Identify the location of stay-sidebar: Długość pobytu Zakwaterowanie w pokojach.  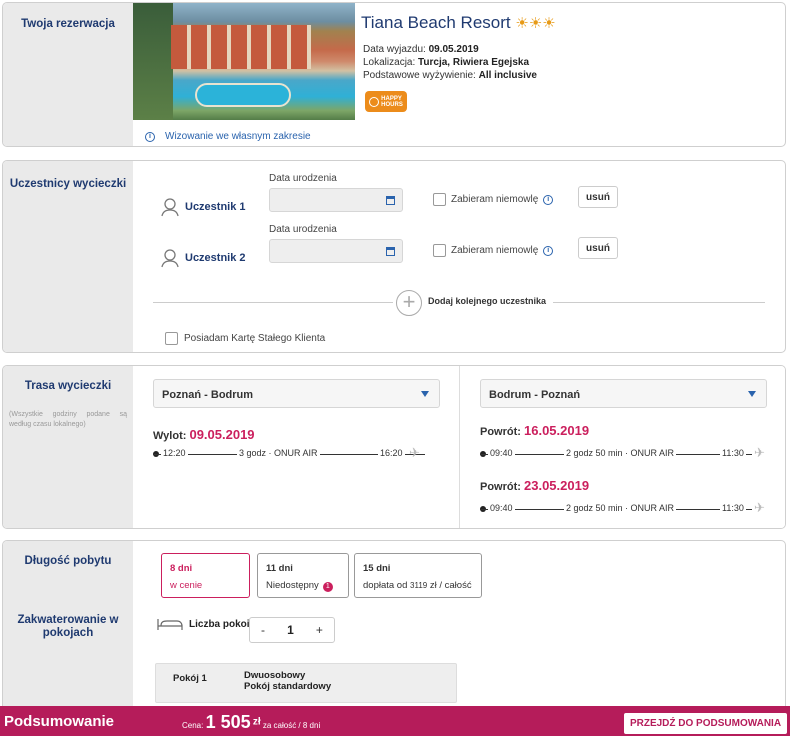
(68, 630).